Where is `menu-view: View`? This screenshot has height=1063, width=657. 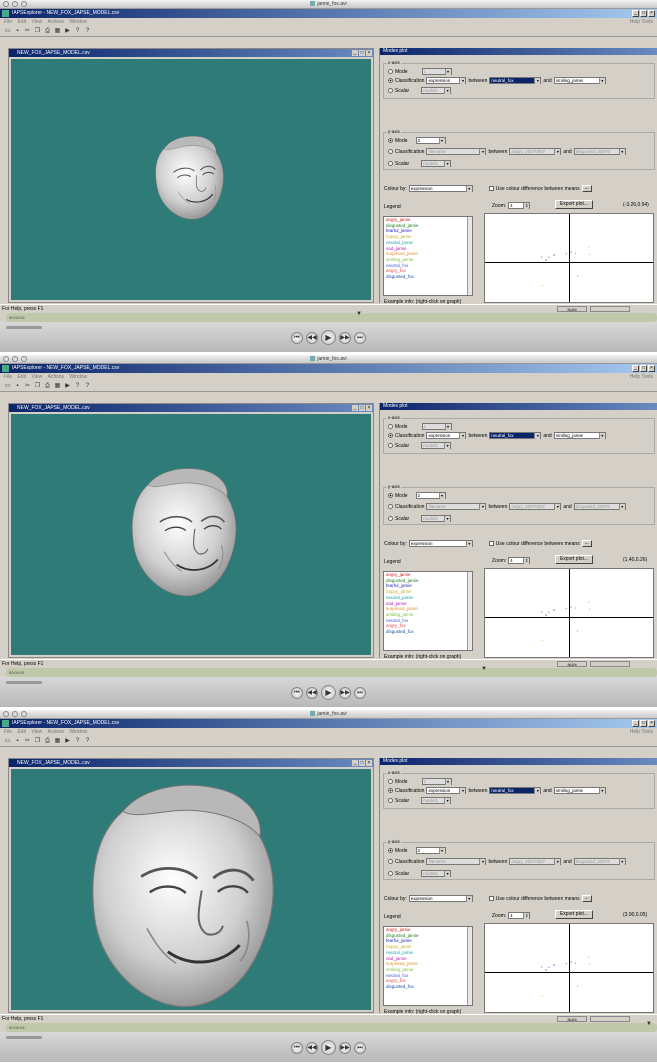 menu-view: View is located at coordinates (36, 732).